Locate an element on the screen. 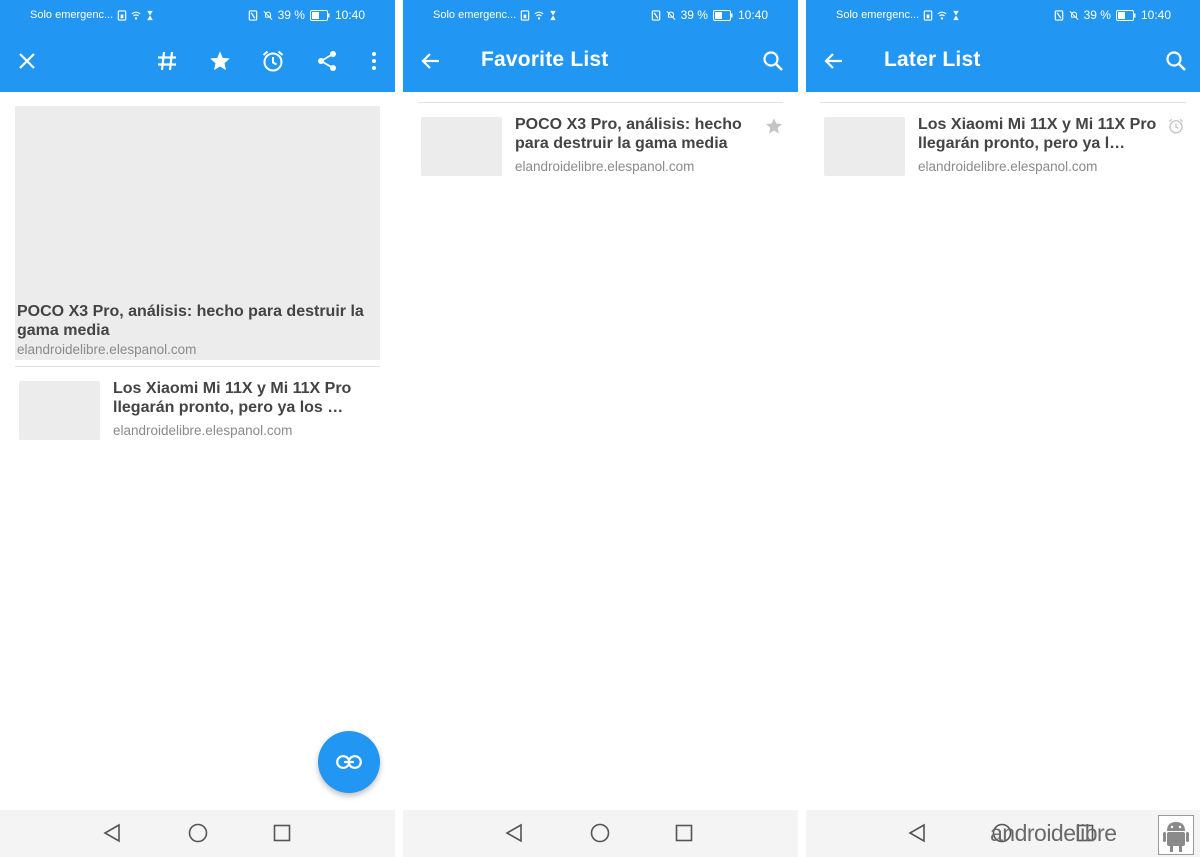 Image resolution: width=1200 pixels, height=857 pixels. watermark-text: androidelibre is located at coordinates (1053, 833).